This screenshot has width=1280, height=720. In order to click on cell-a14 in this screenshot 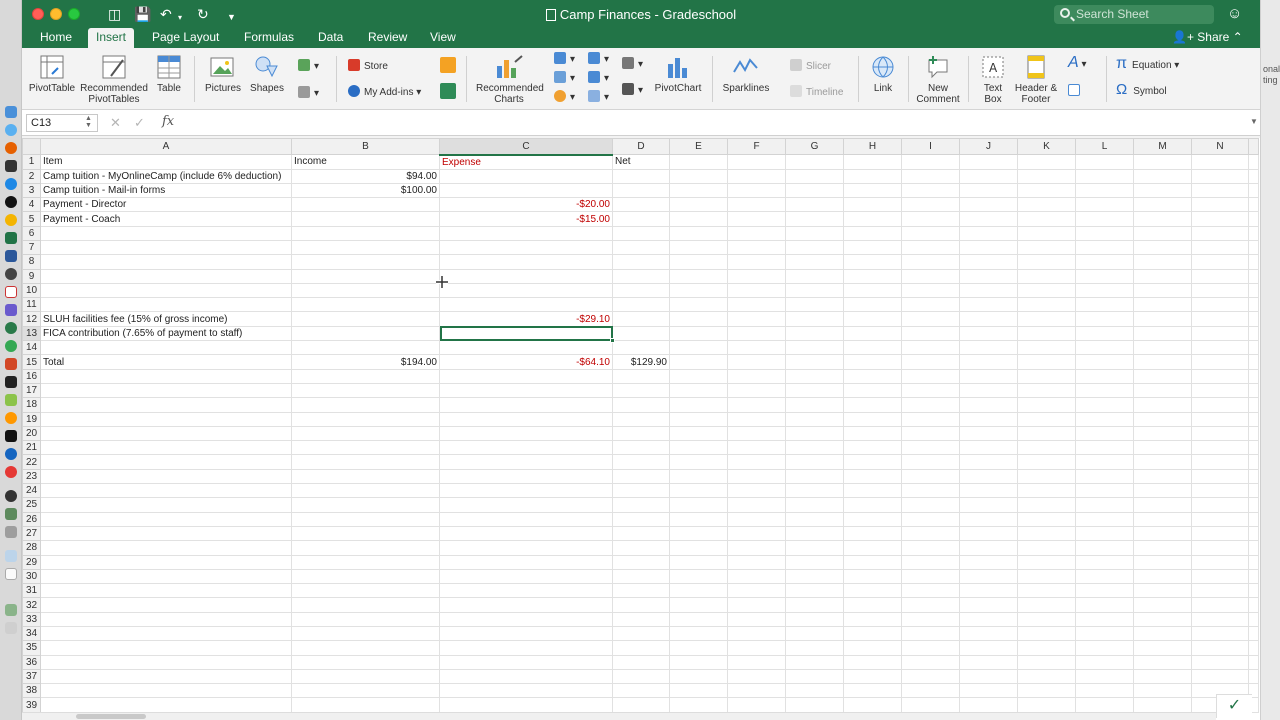, I will do `click(166, 348)`.